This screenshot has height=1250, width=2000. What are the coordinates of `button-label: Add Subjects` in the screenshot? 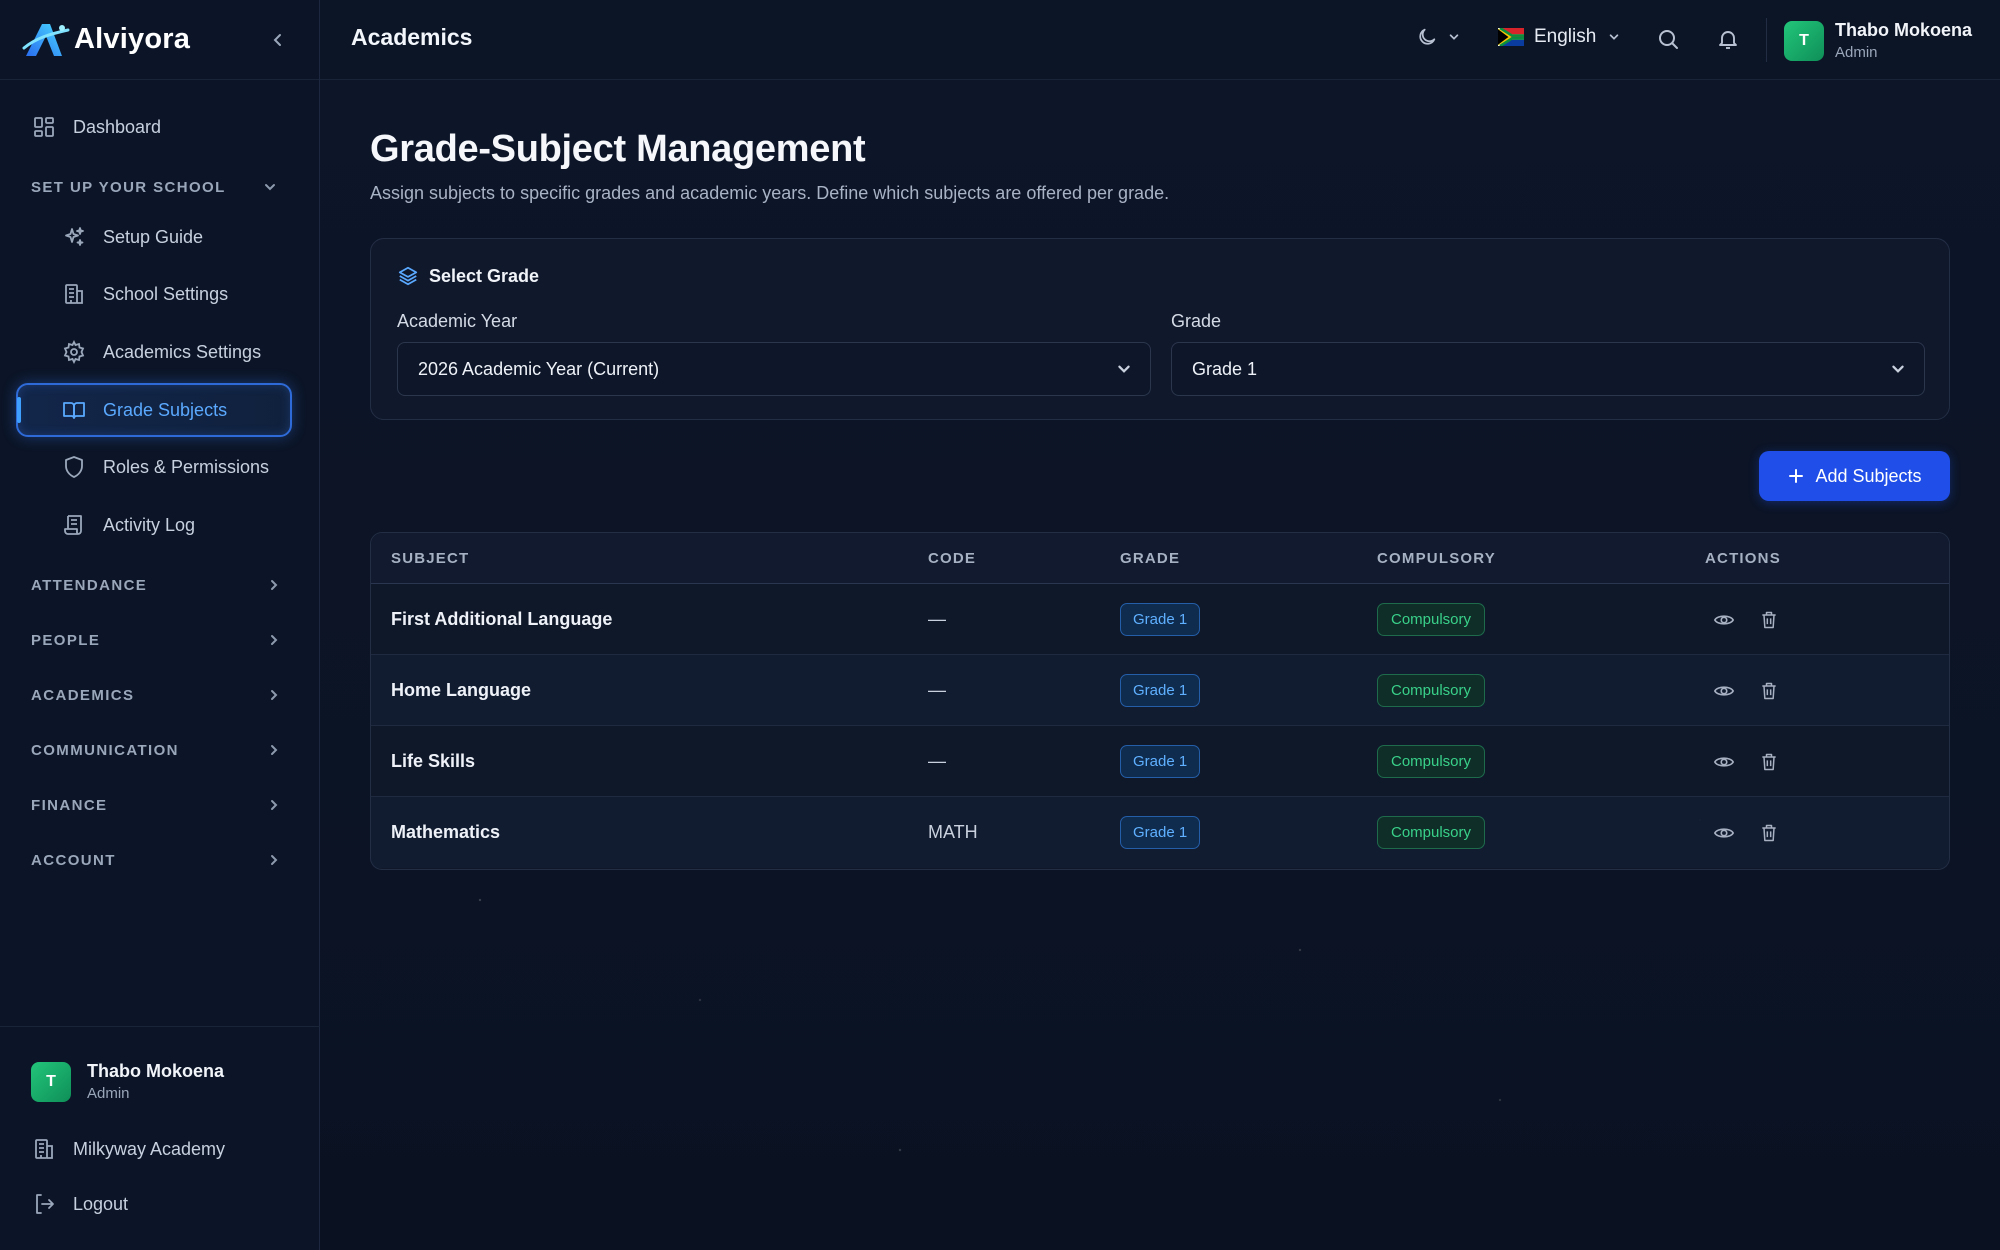 It's located at (1868, 475).